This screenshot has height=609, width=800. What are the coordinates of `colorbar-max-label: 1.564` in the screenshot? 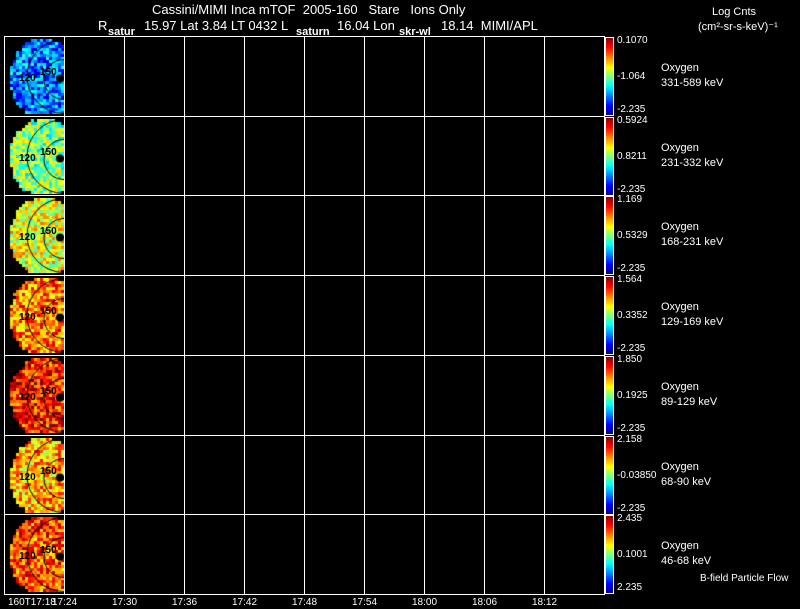 It's located at (630, 279).